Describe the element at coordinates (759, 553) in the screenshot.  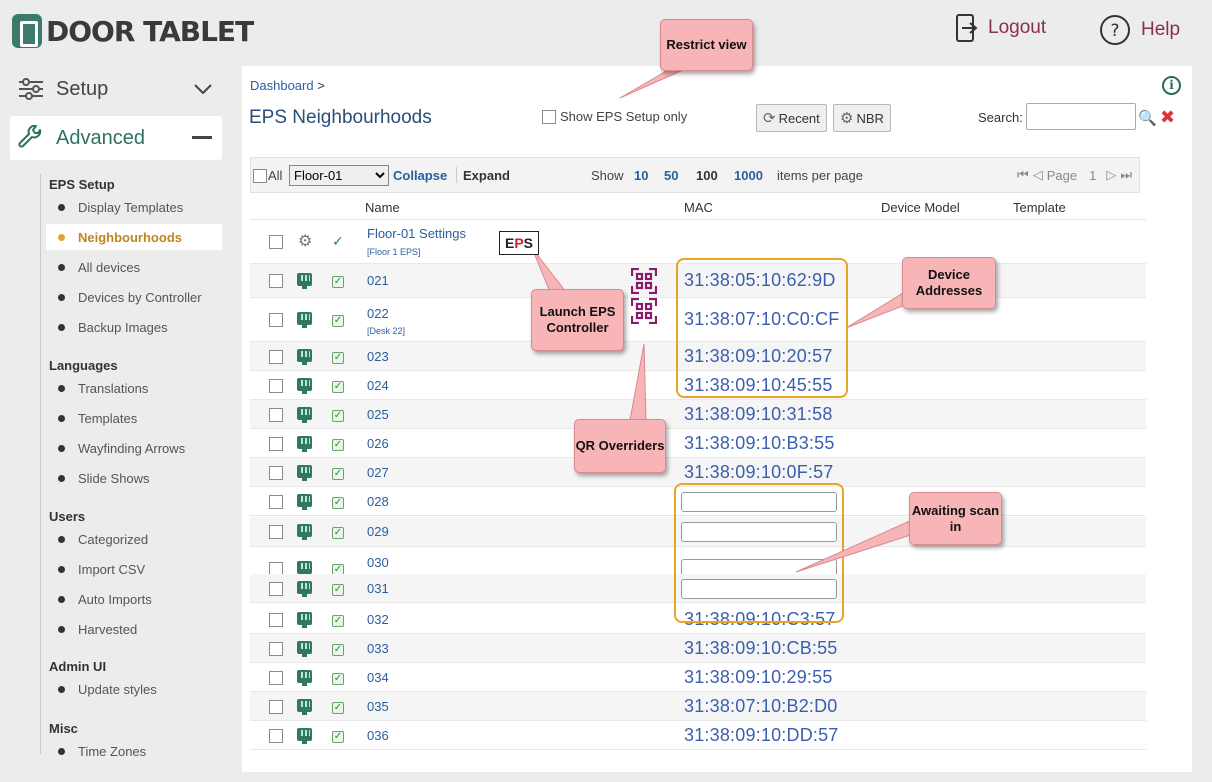
I see `awaiting-scan-highlight` at that location.